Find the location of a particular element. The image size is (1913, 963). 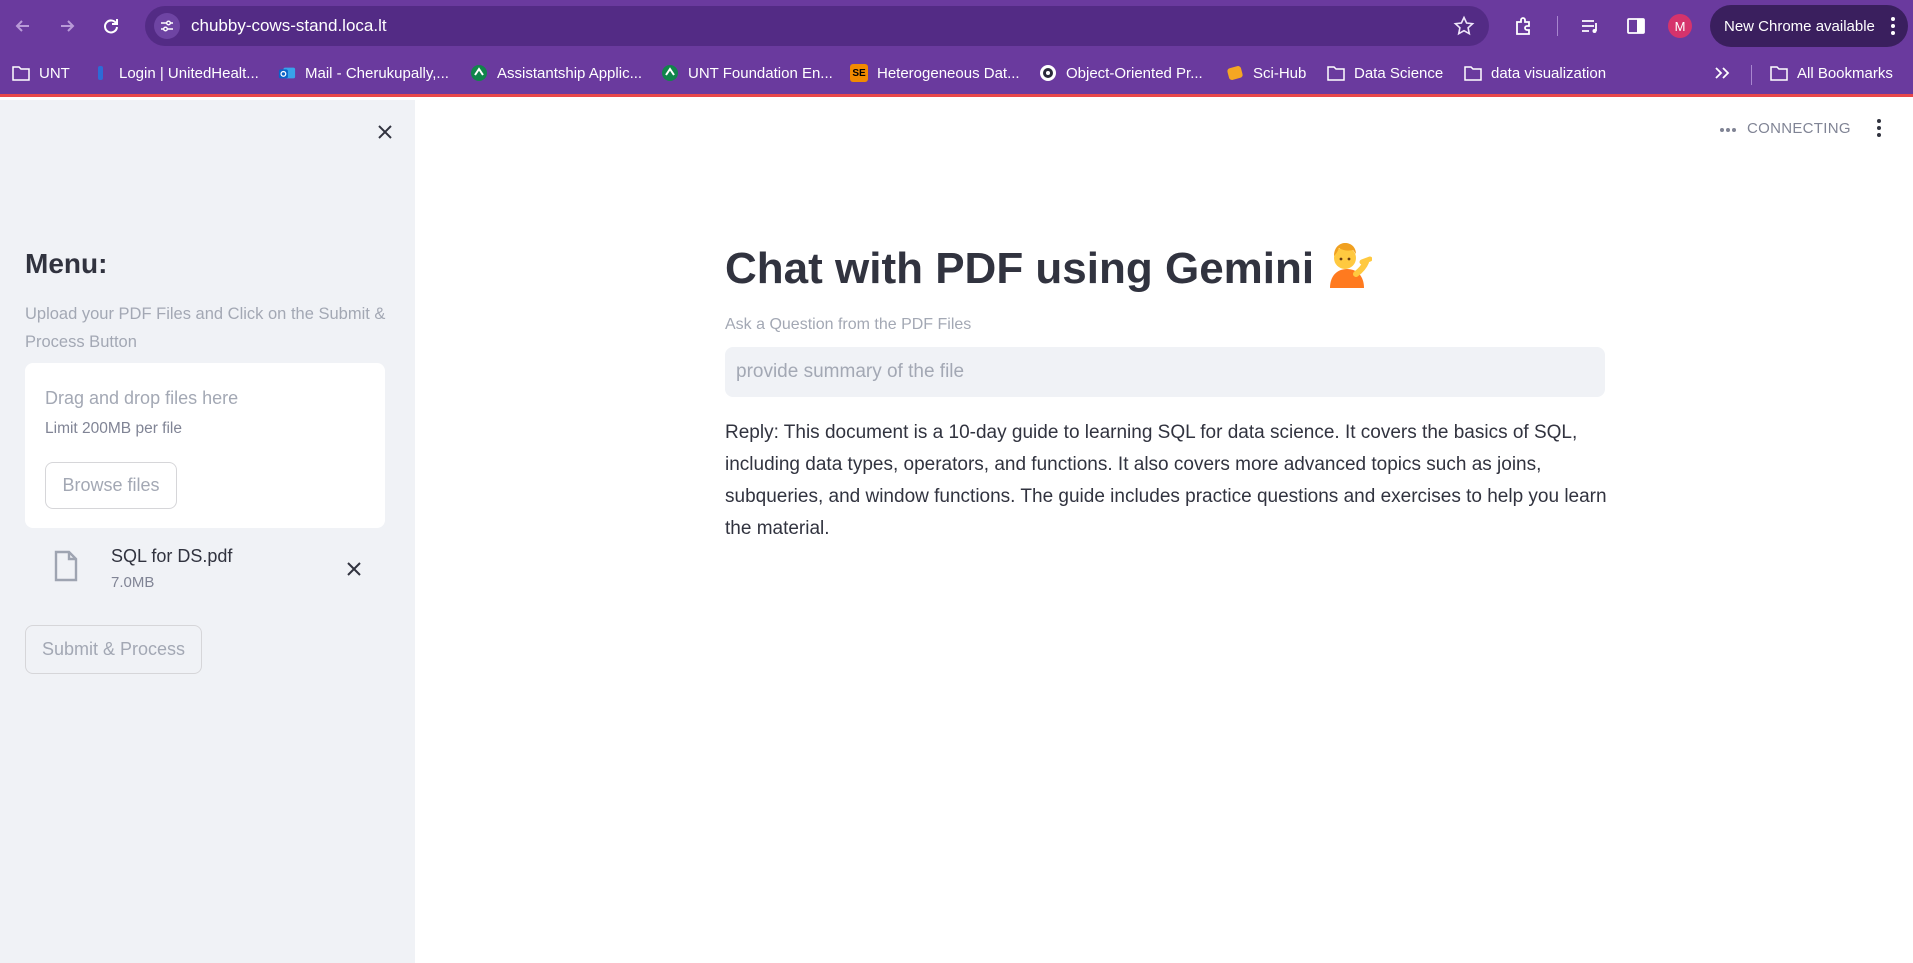

chevron-double-right-icon is located at coordinates (1722, 75).